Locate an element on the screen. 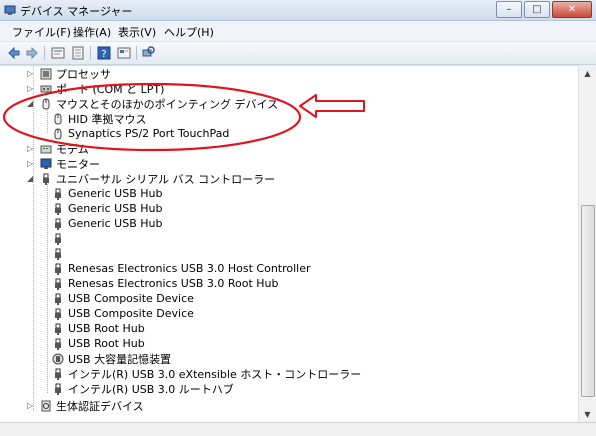 Image resolution: width=596 pixels, height=436 pixels. tree-device-usb: インテル(R) USB 3.0 eXtensible ホスト・コントローラー is located at coordinates (206, 373).